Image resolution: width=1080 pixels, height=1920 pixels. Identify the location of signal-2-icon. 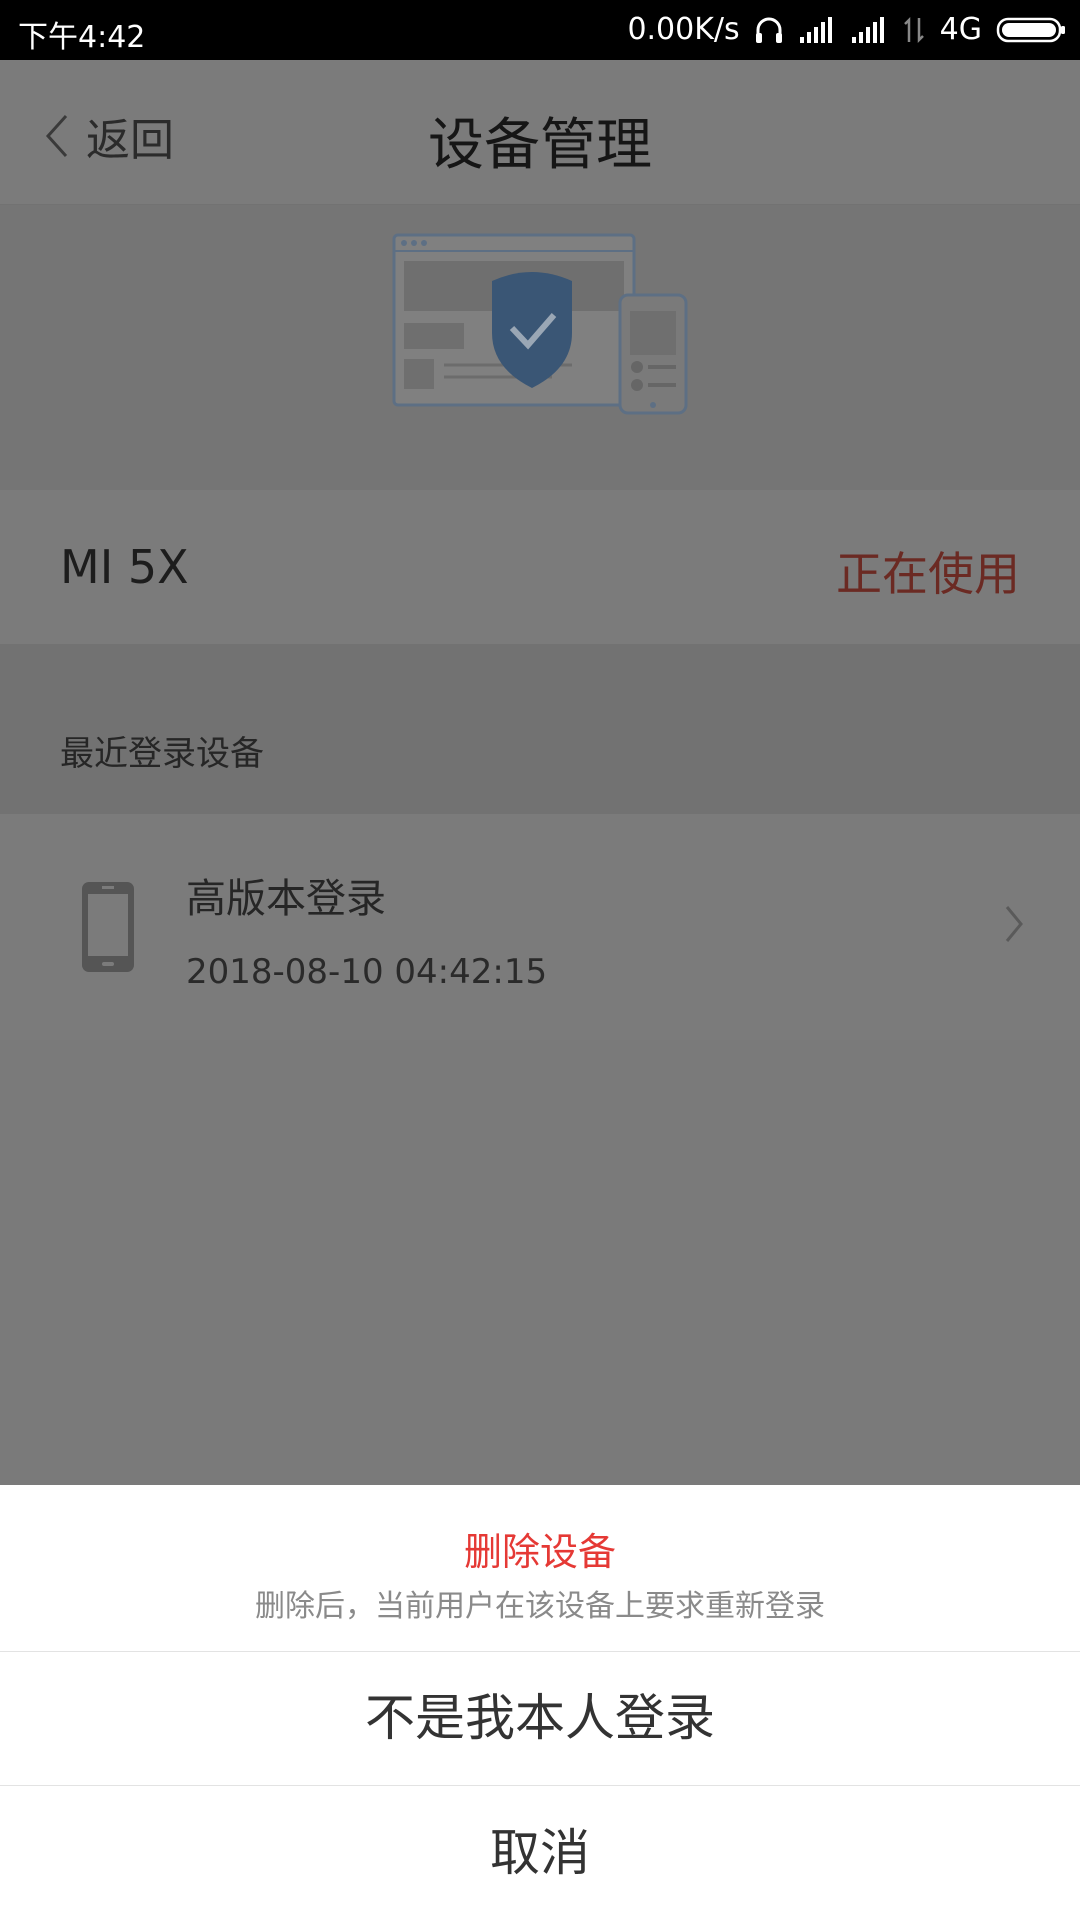
(869, 29).